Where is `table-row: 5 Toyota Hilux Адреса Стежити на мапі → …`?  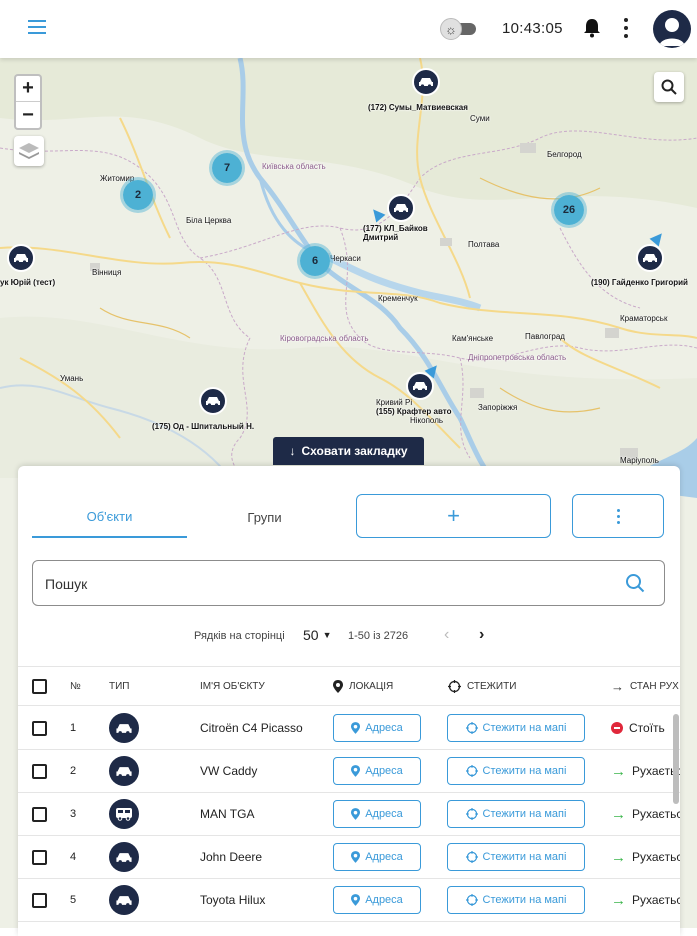
table-row: 5 Toyota Hilux Адреса Стежити на мапі → … is located at coordinates (349, 900).